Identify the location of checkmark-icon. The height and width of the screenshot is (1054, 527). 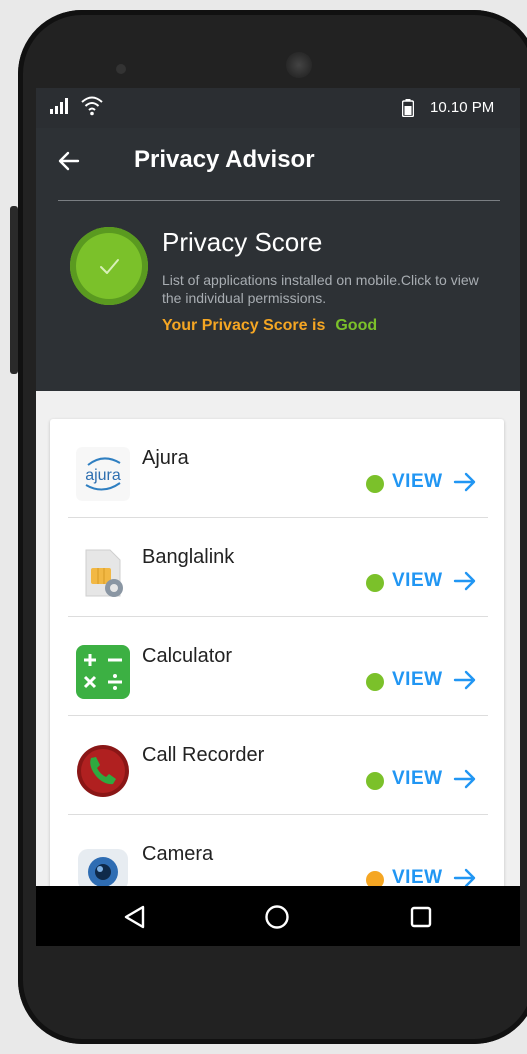
(109, 266).